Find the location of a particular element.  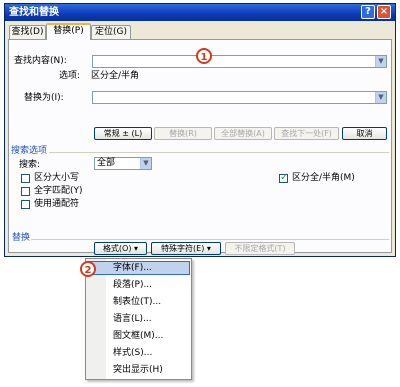

close-button: × is located at coordinates (384, 12).